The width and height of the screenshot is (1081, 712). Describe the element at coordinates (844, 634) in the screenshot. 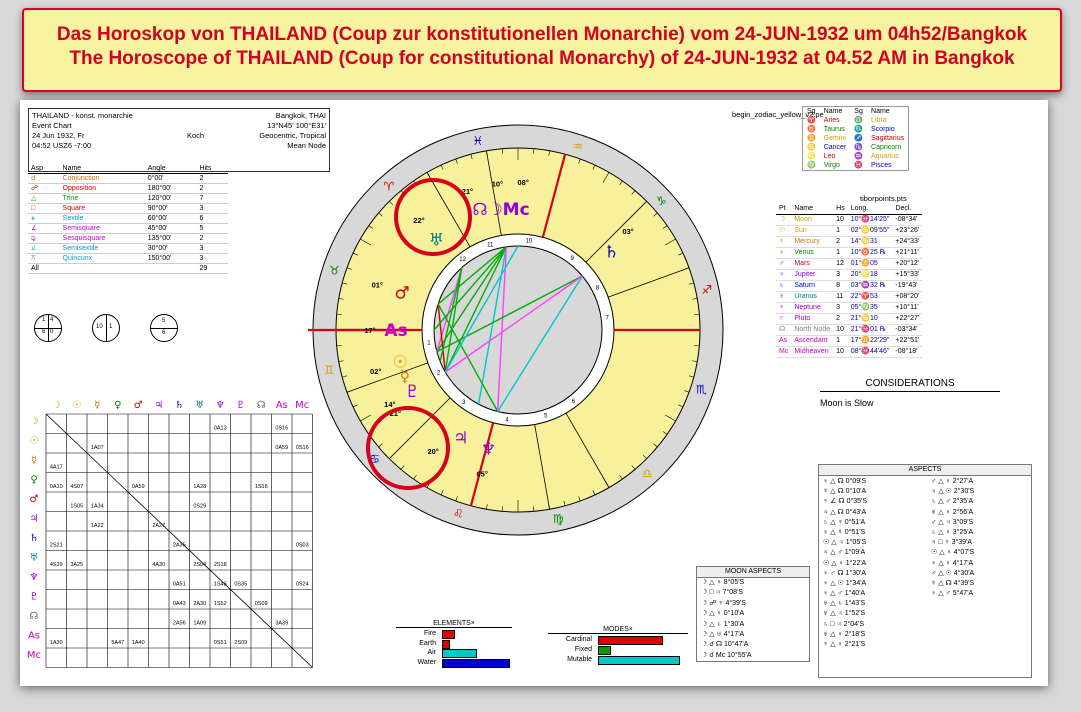

I see `aspect-entry: ♅ △ ♀ 2°18'S` at that location.